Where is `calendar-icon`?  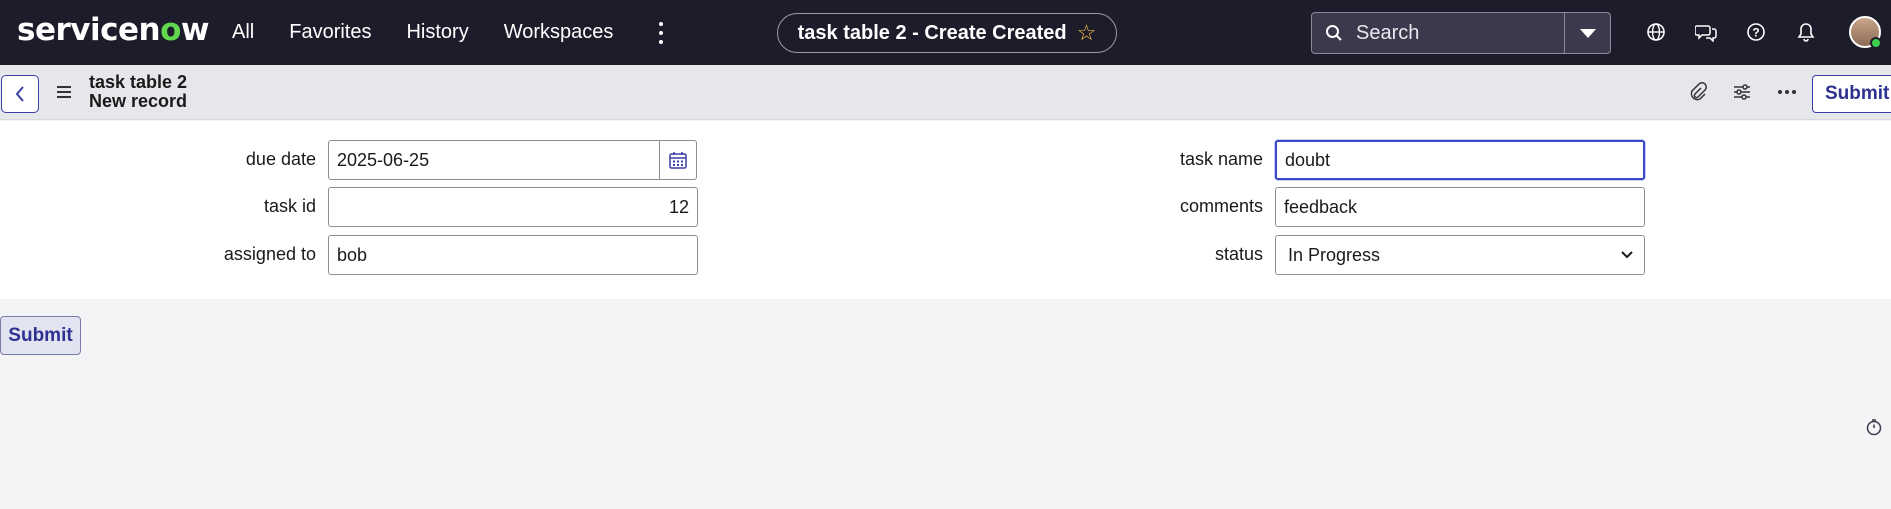 calendar-icon is located at coordinates (678, 160).